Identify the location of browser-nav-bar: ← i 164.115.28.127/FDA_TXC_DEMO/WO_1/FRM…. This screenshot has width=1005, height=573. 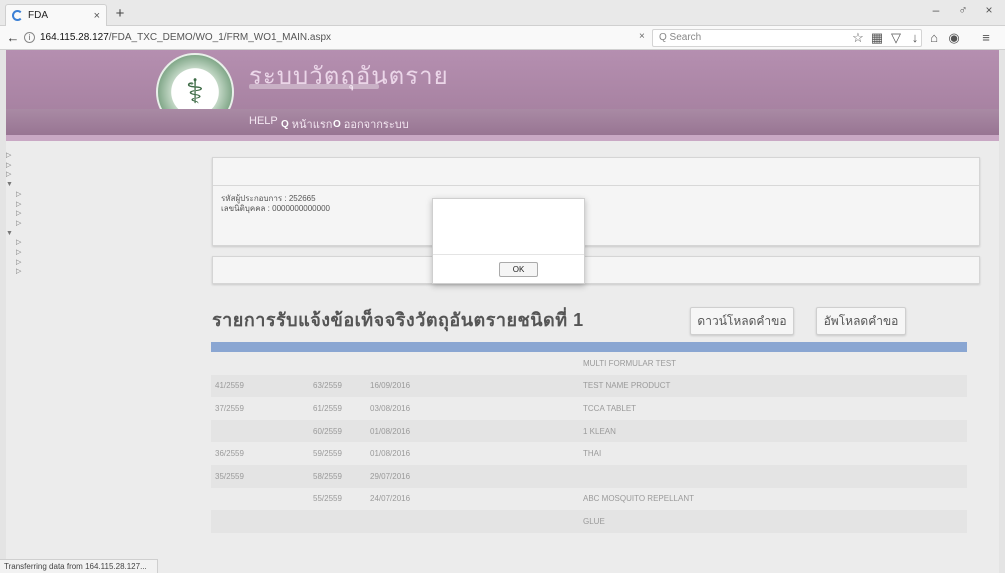
(502, 38).